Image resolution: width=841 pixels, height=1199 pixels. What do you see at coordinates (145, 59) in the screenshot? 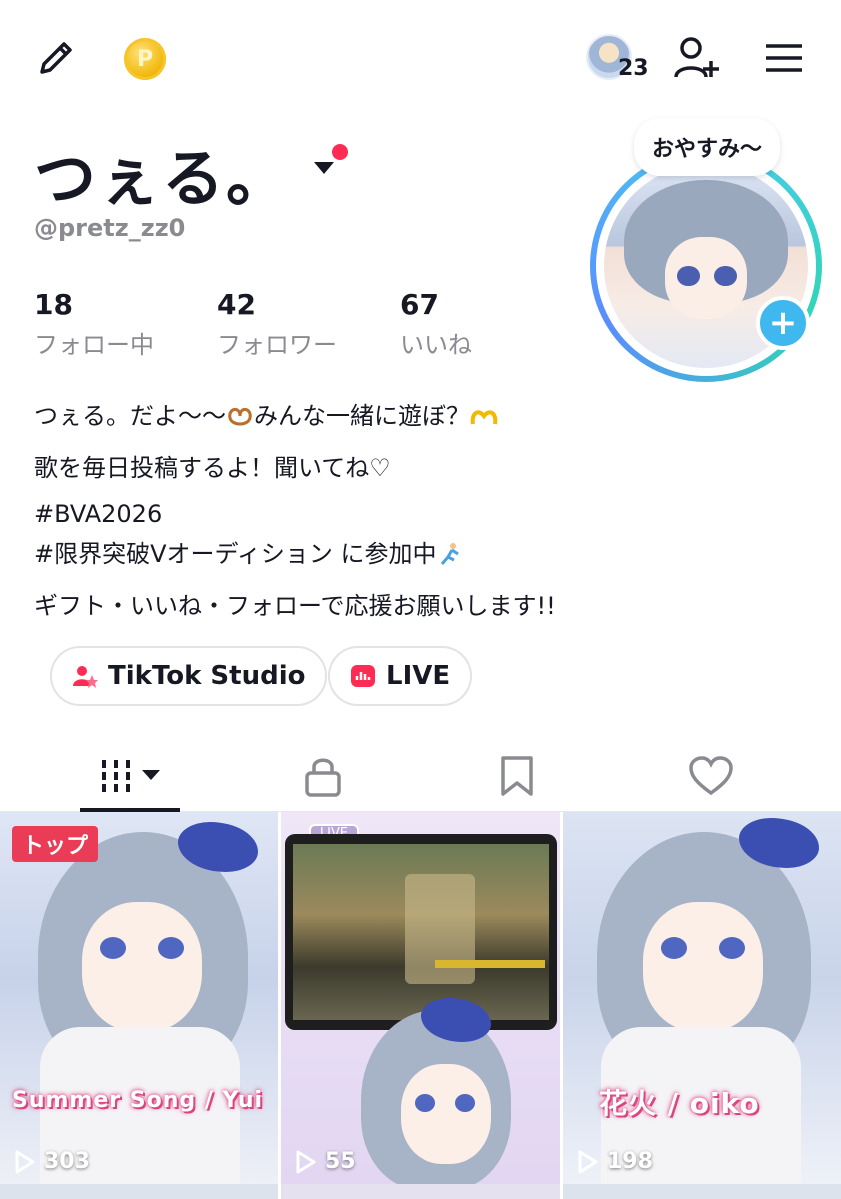
I see `coin-icon: P` at bounding box center [145, 59].